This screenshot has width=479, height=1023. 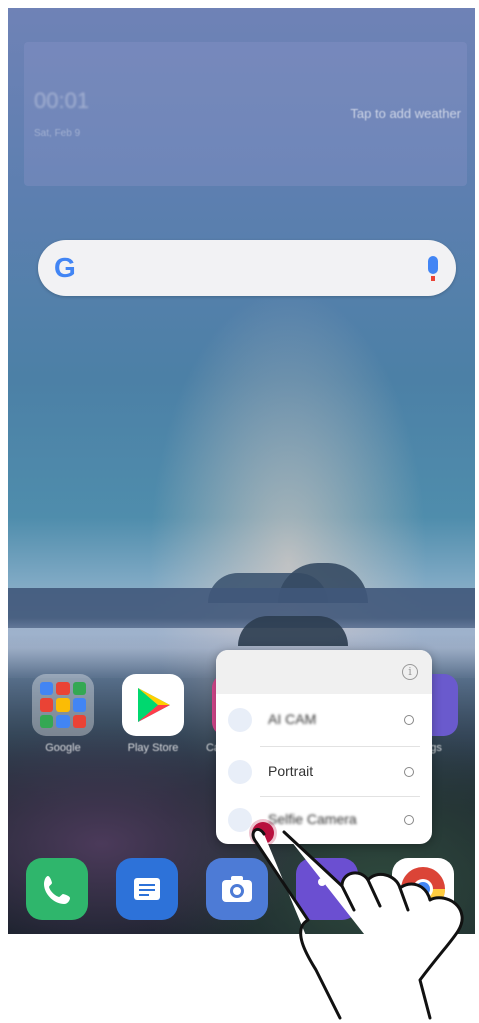 I want to click on play-store-icon, so click(x=153, y=705).